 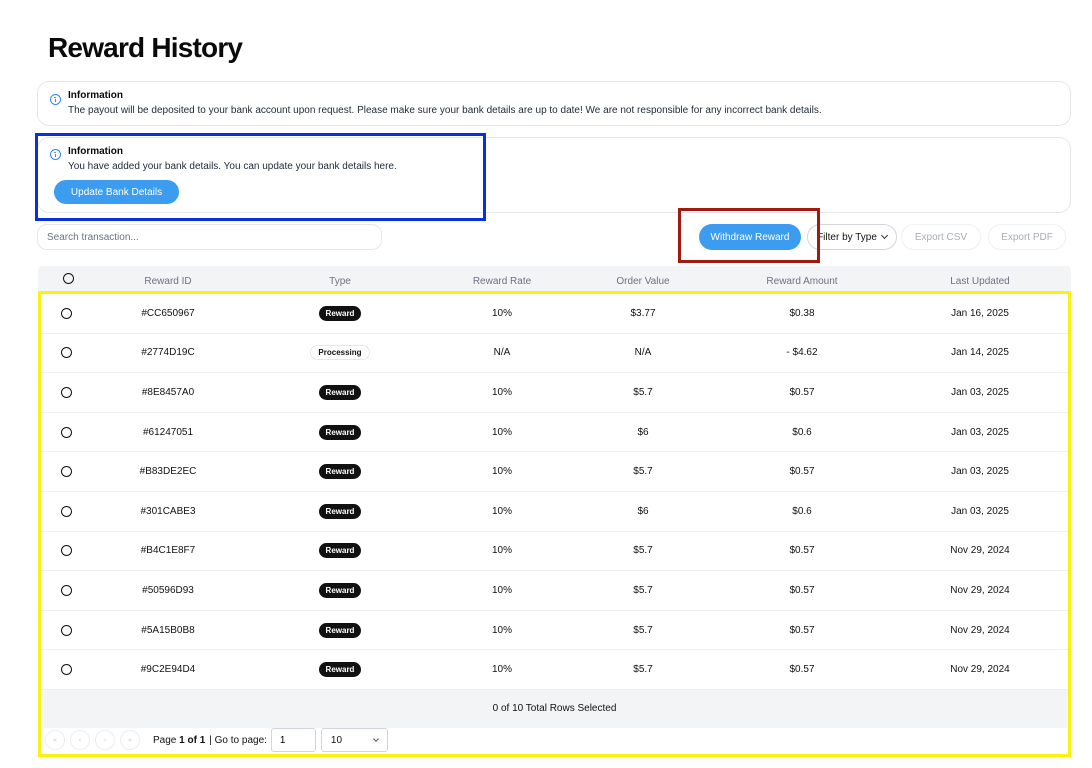 What do you see at coordinates (554, 591) in the screenshot?
I see `table-row: #50596D93 Reward 10% $5.7 $0.57 Nov 29, 2024` at bounding box center [554, 591].